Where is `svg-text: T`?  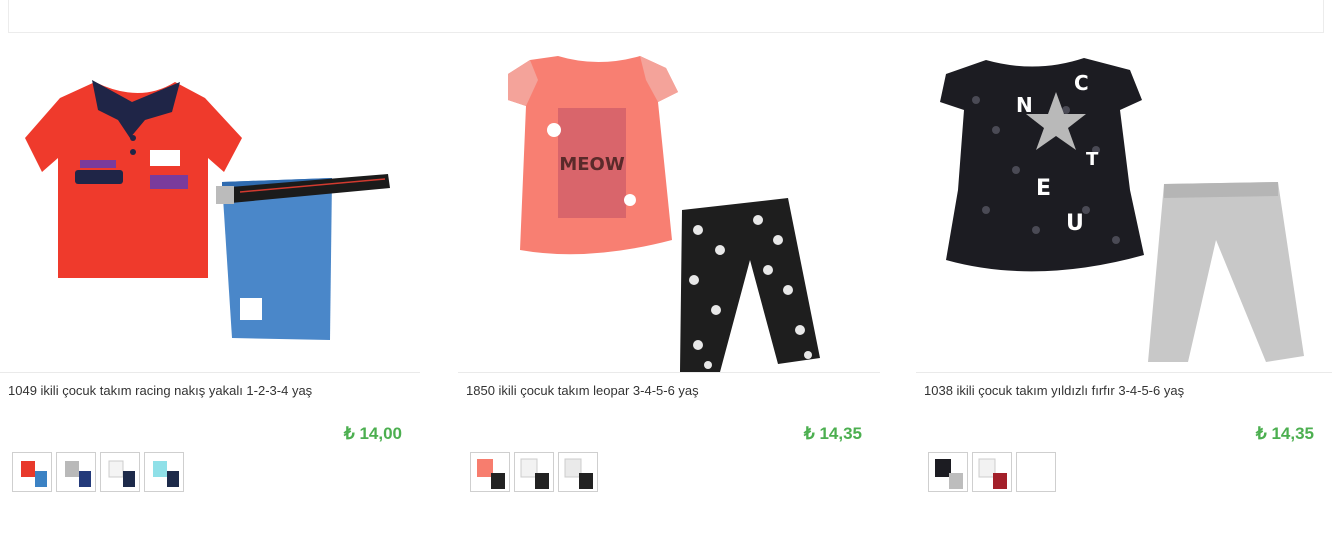
svg-text: T is located at coordinates (1092, 159).